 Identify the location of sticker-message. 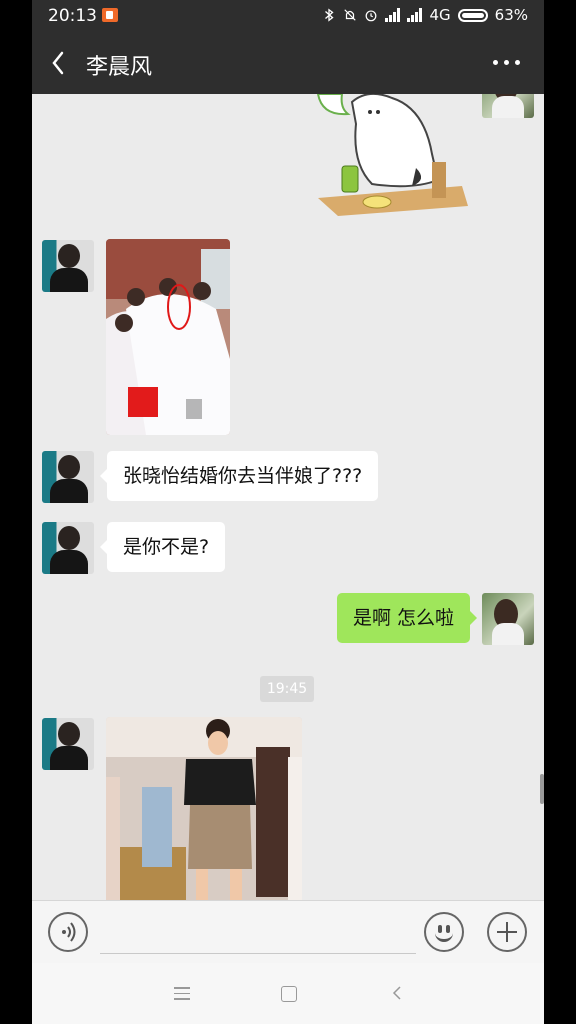
(392, 158).